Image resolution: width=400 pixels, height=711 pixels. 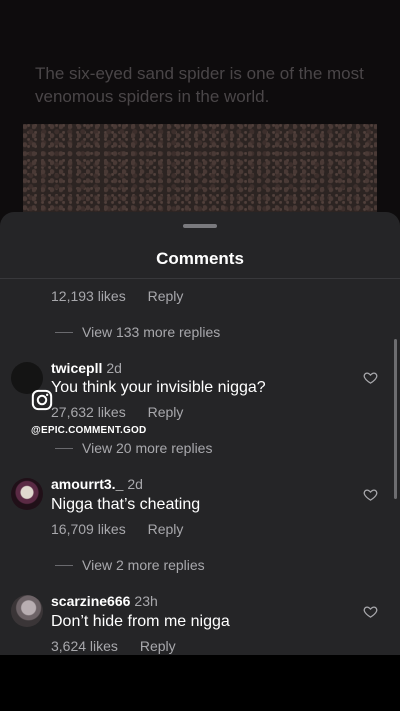 I want to click on view-more-replies-label: View 20 more replies, so click(x=147, y=448).